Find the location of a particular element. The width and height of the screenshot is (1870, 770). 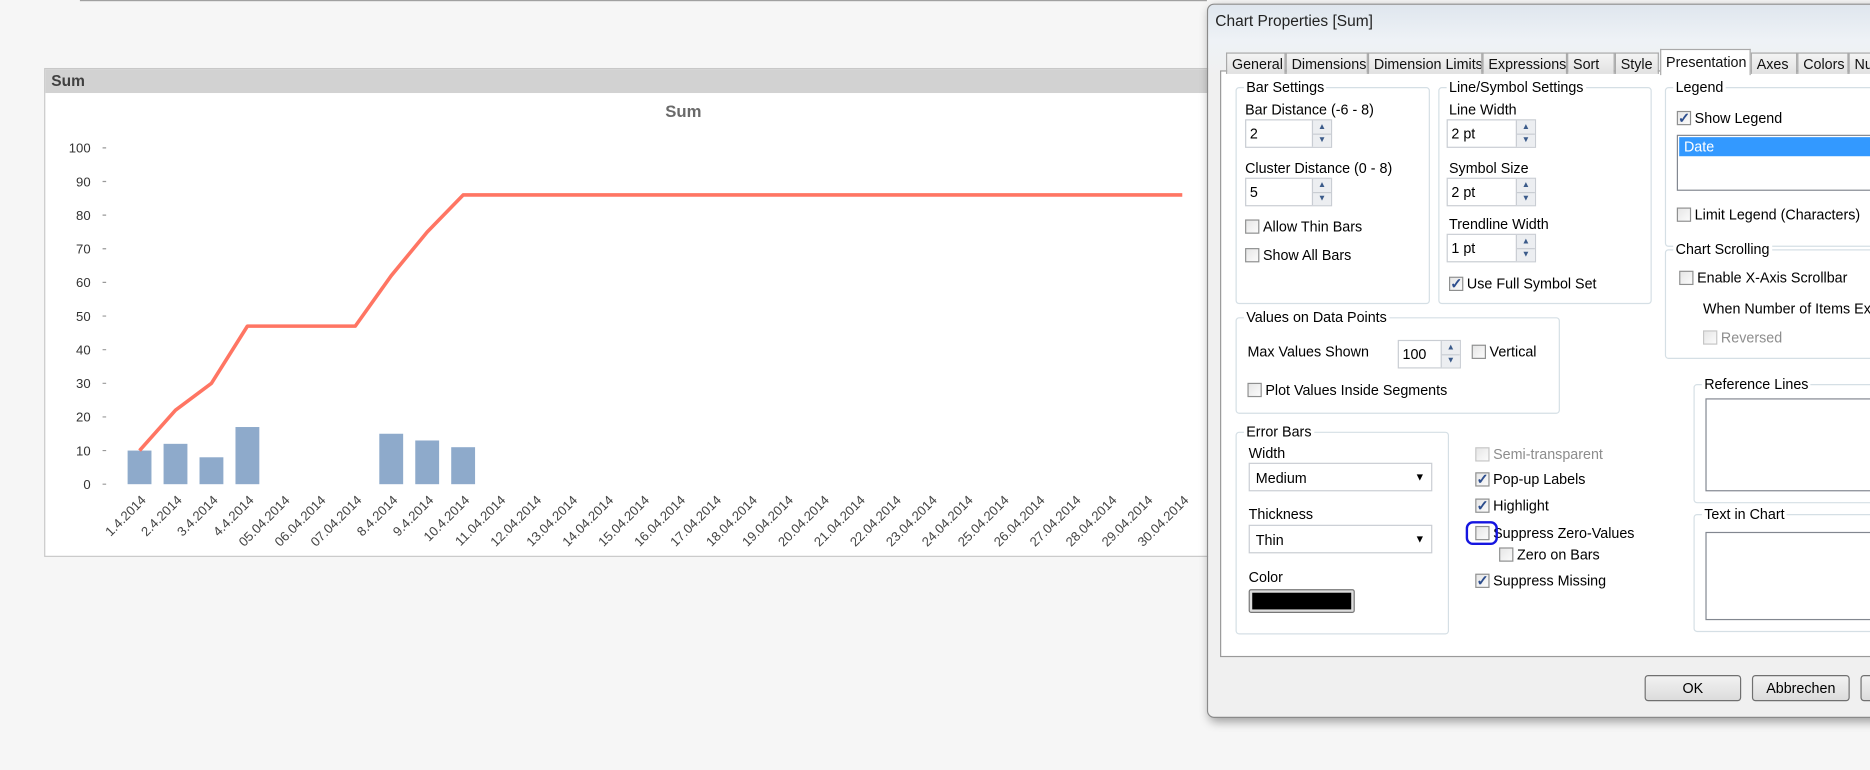

thickness-select: Thin ▼ is located at coordinates (1340, 539).